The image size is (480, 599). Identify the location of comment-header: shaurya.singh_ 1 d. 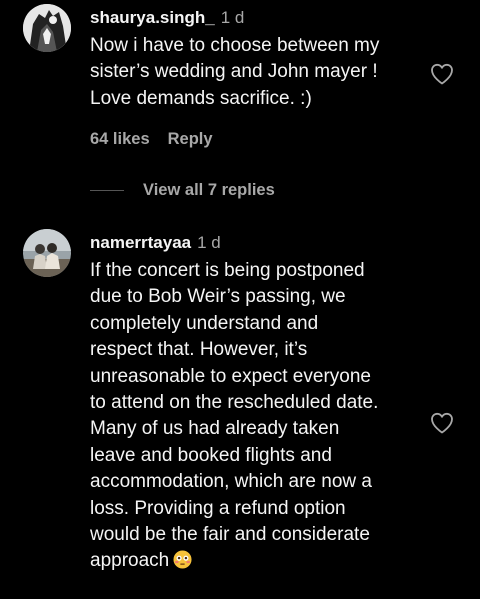
(167, 18).